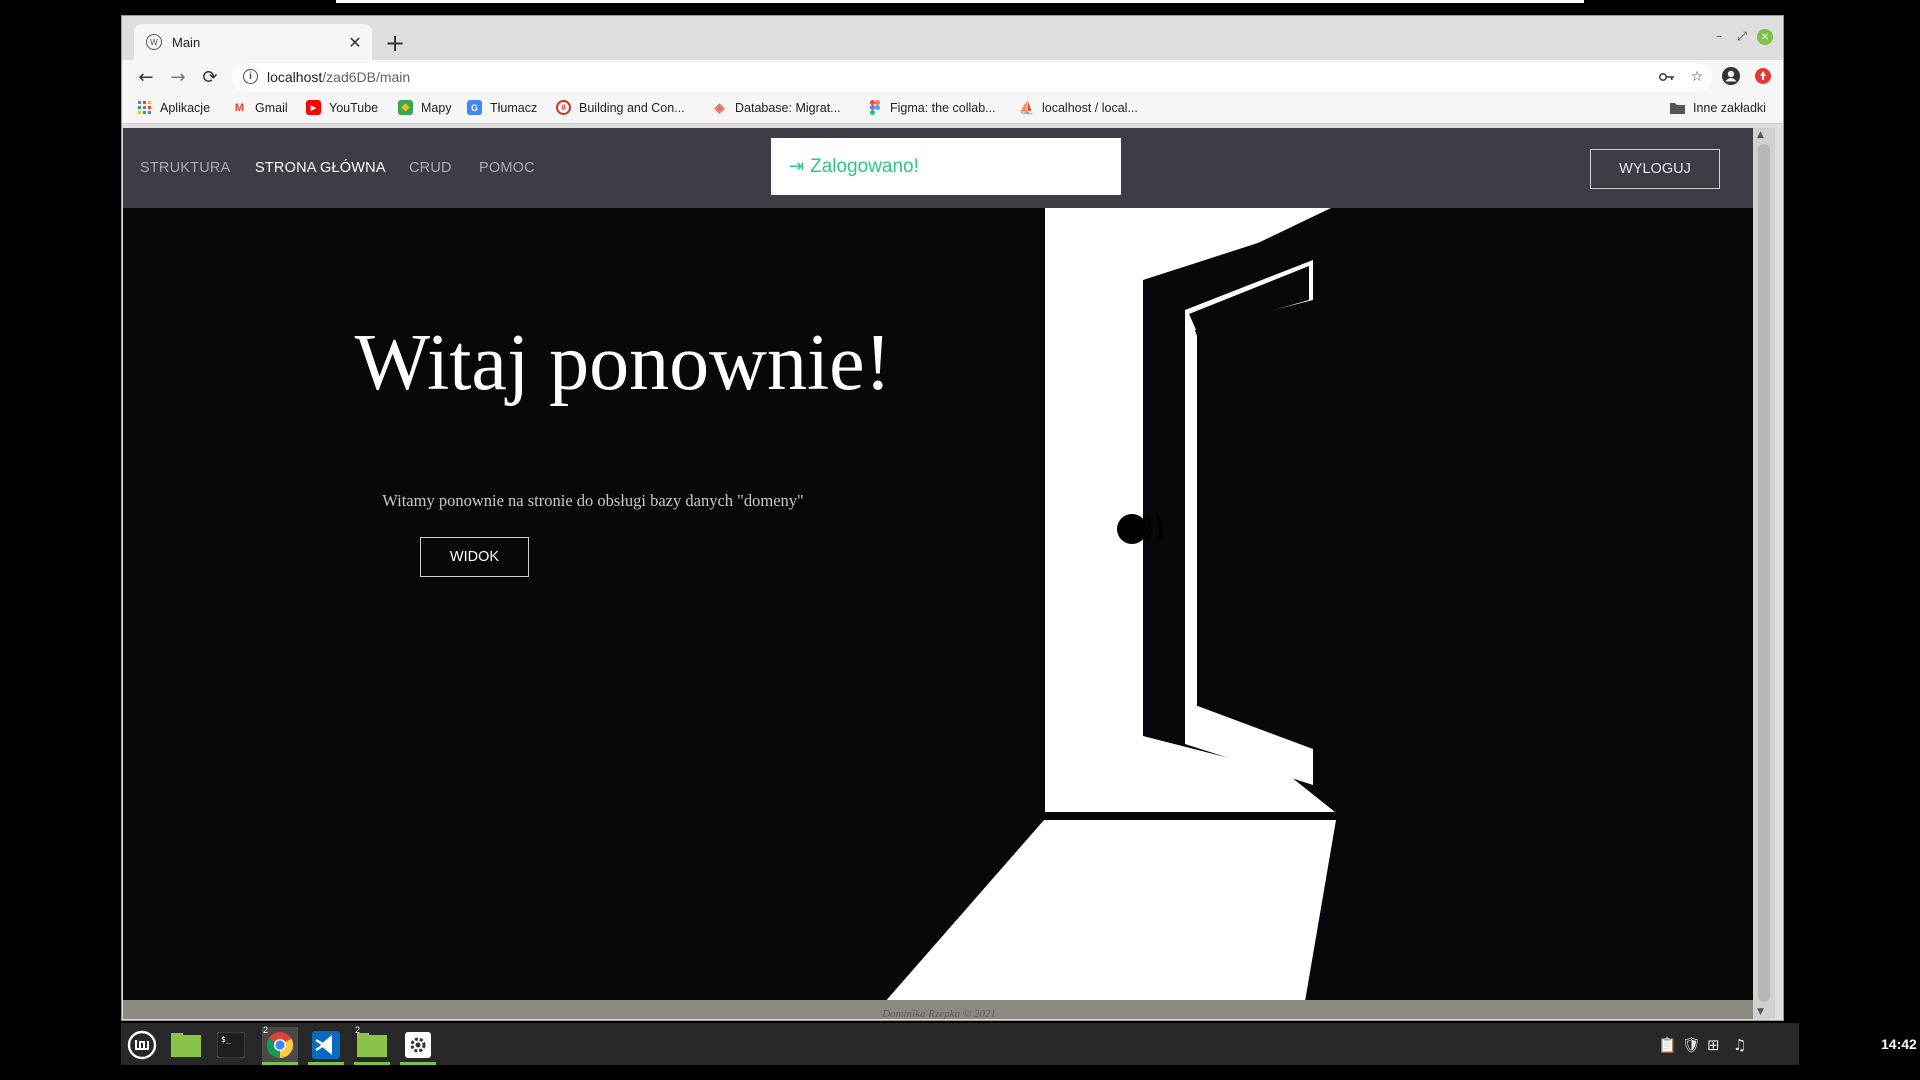 The width and height of the screenshot is (1920, 1080). Describe the element at coordinates (1719, 36) in the screenshot. I see `minimize-button: –` at that location.